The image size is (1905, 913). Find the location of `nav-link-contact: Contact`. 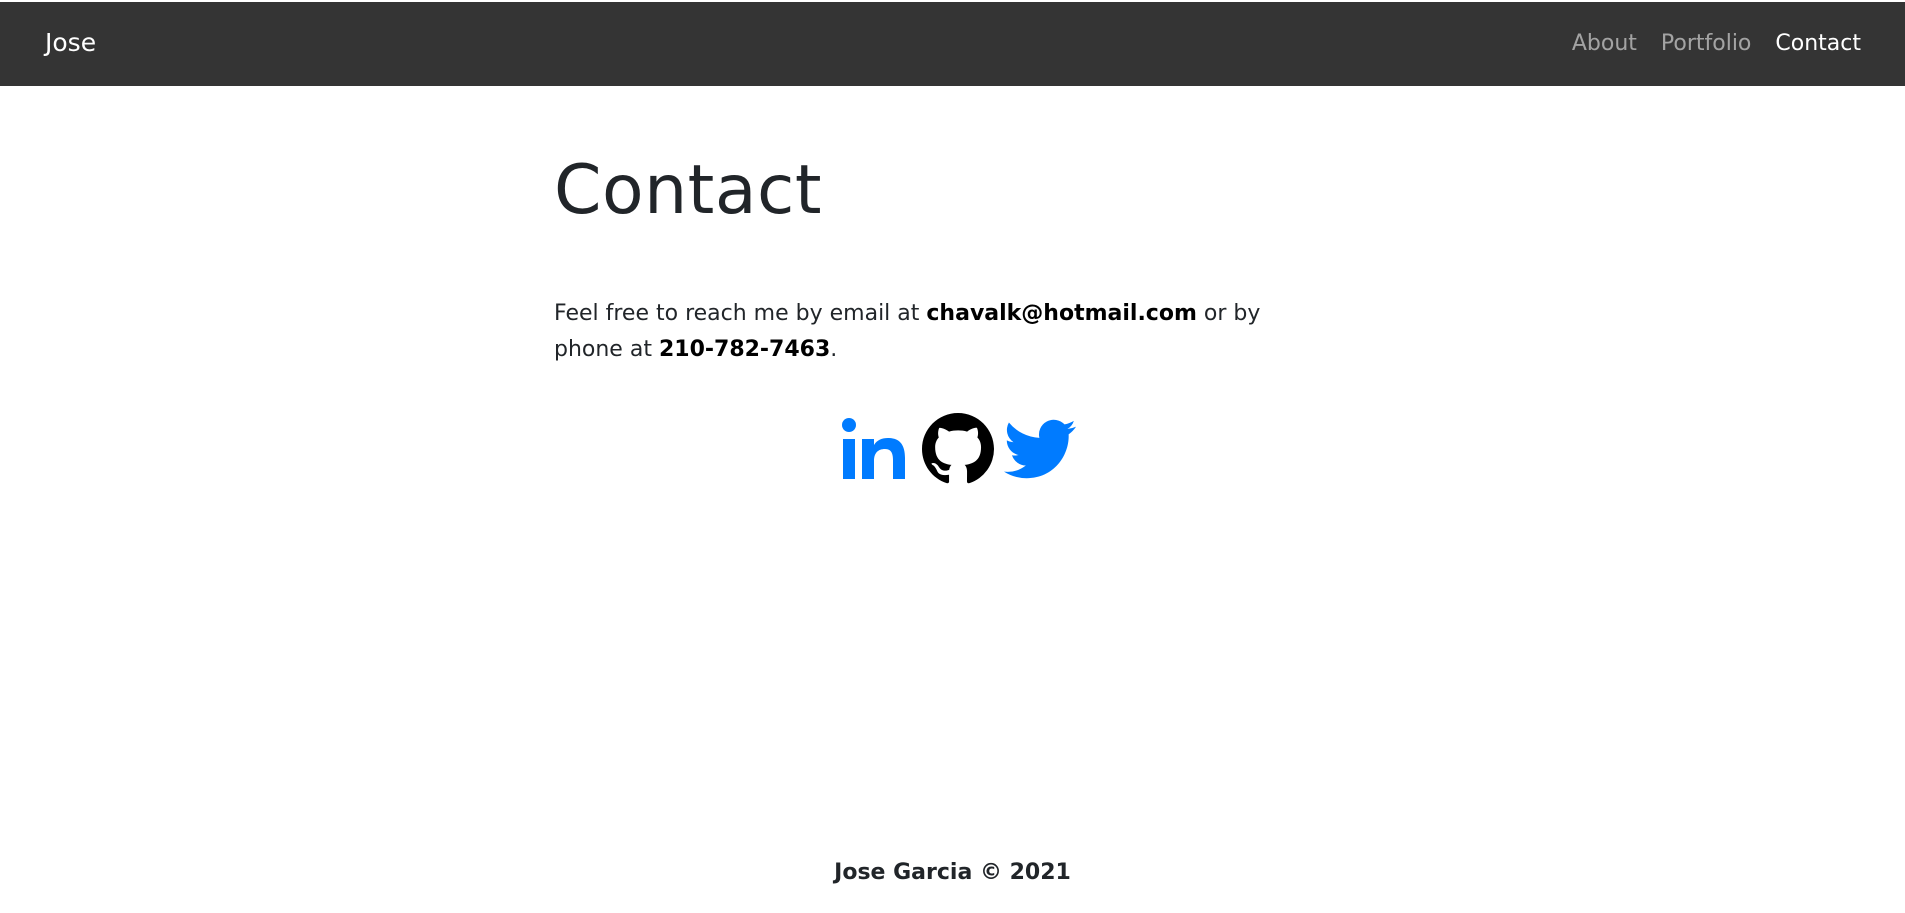

nav-link-contact: Contact is located at coordinates (1818, 44).